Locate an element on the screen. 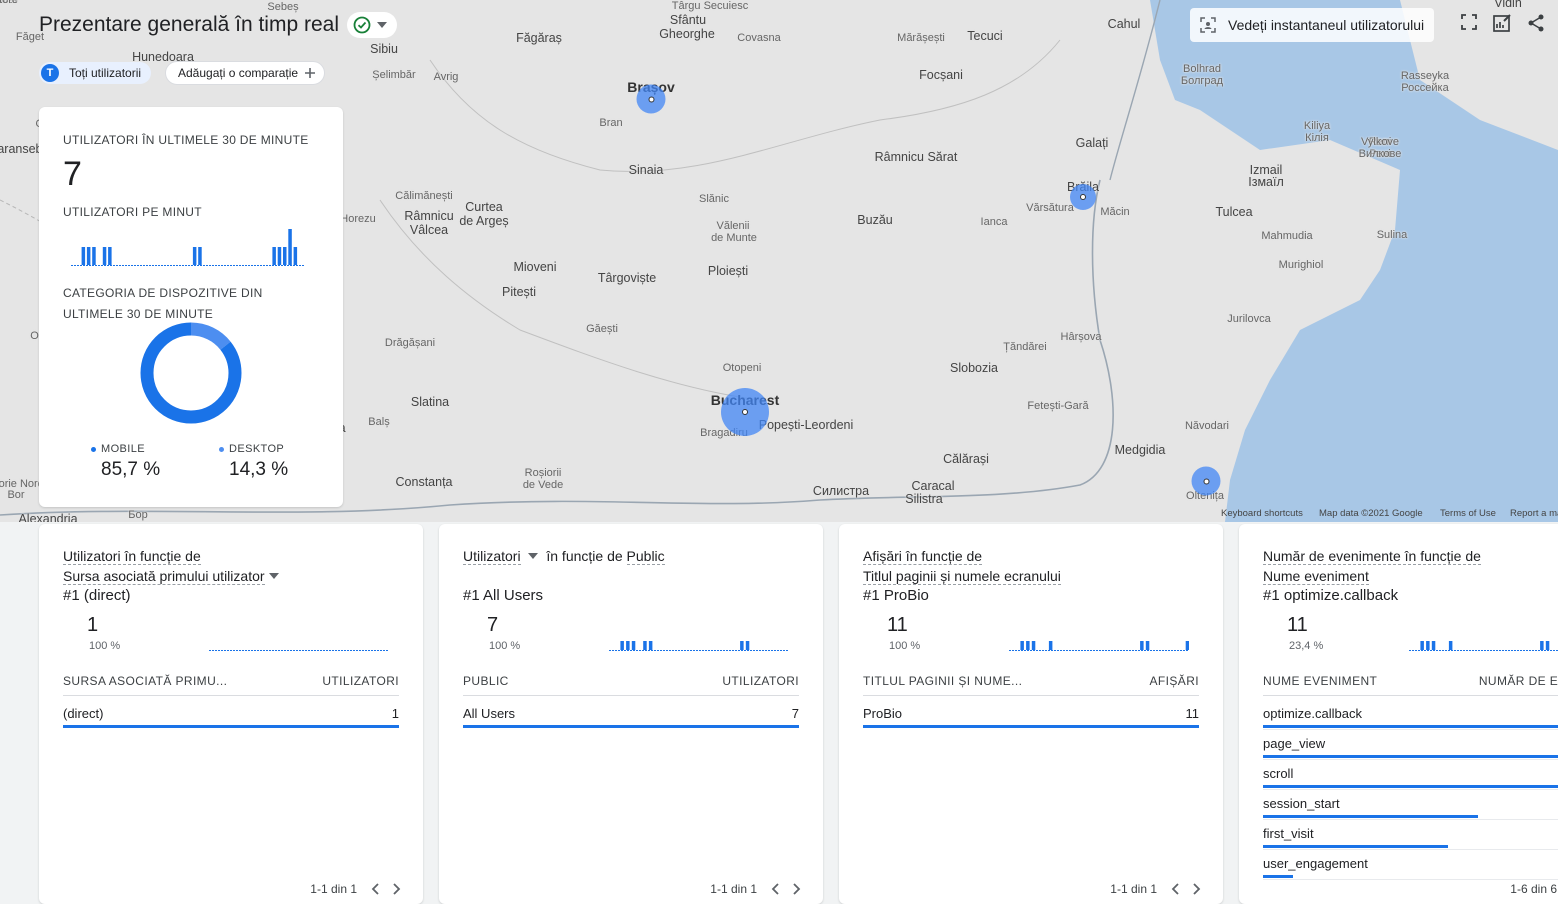  map-city-label: Alexandria is located at coordinates (48, 517).